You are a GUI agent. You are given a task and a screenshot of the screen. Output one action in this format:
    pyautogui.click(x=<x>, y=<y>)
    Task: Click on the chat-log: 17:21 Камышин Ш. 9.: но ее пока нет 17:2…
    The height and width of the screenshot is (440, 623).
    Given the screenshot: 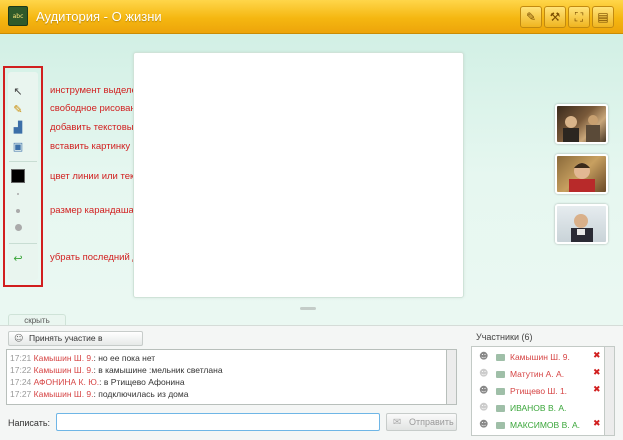 What is the action you would take?
    pyautogui.click(x=226, y=377)
    